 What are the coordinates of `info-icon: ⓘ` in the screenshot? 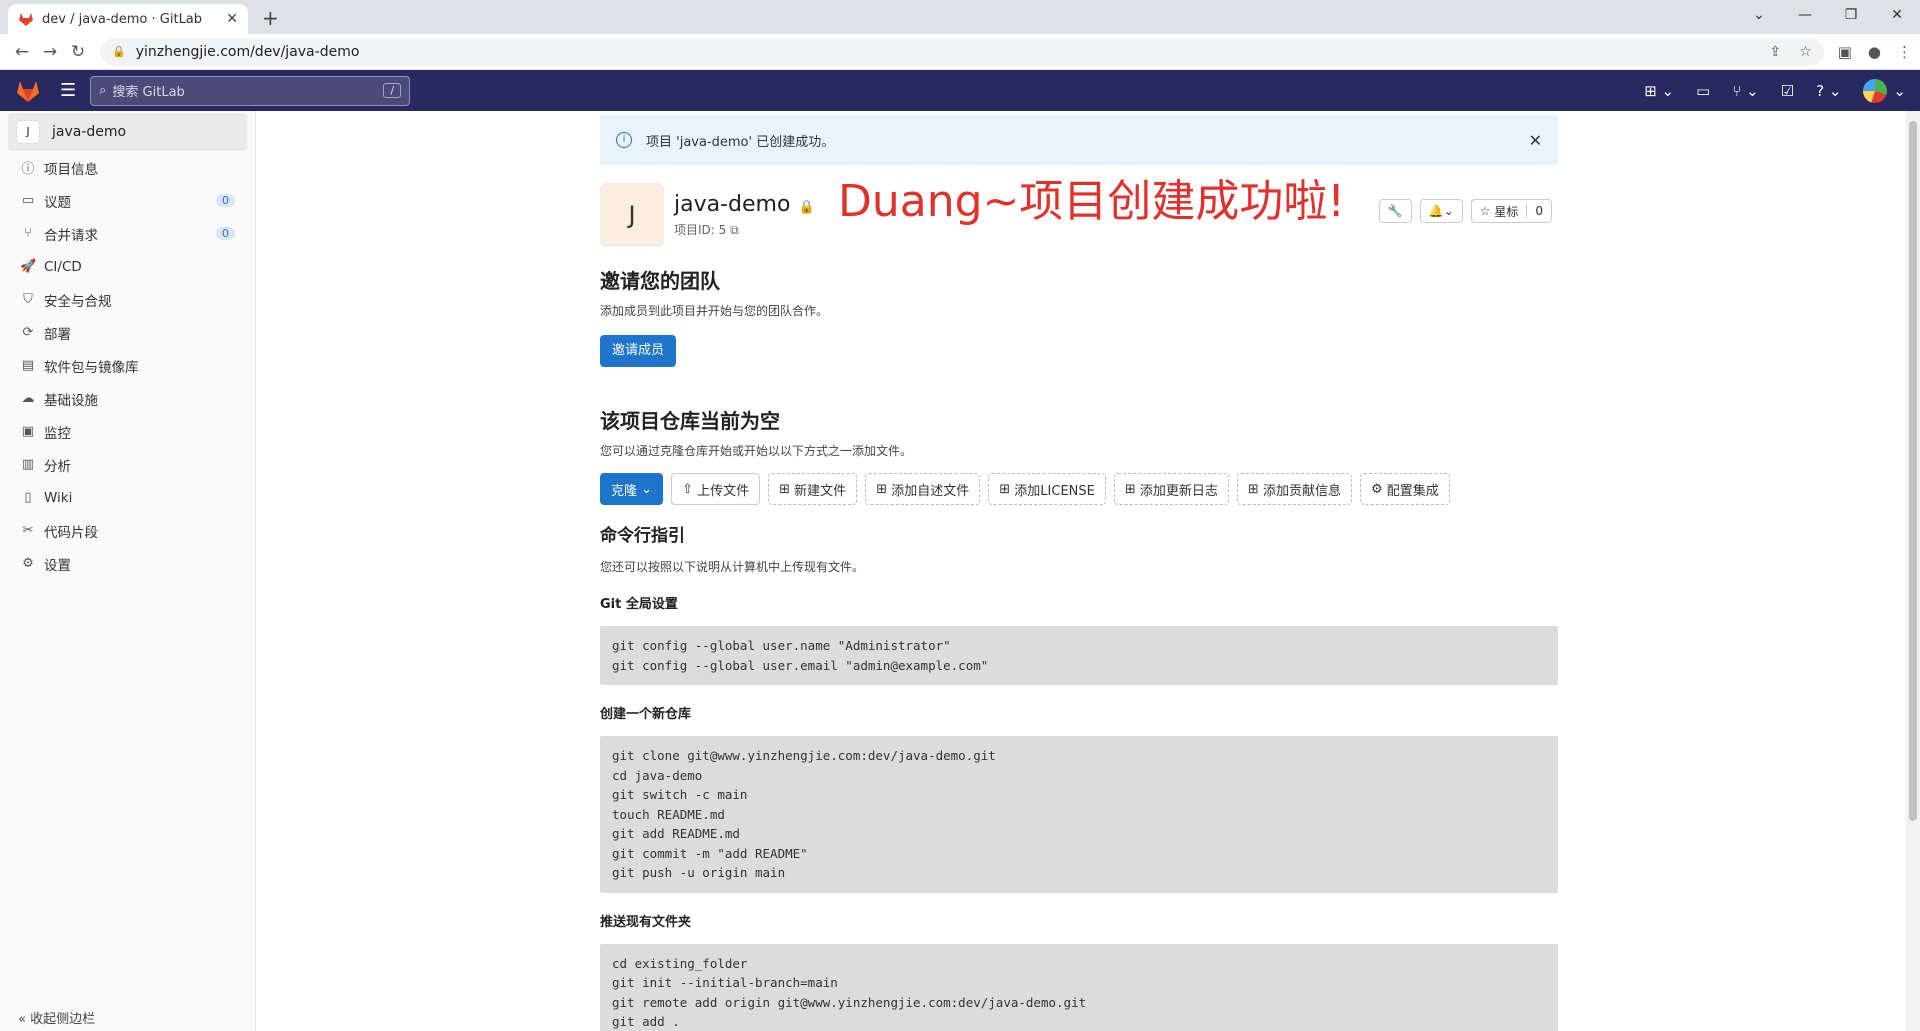 It's located at (28, 169).